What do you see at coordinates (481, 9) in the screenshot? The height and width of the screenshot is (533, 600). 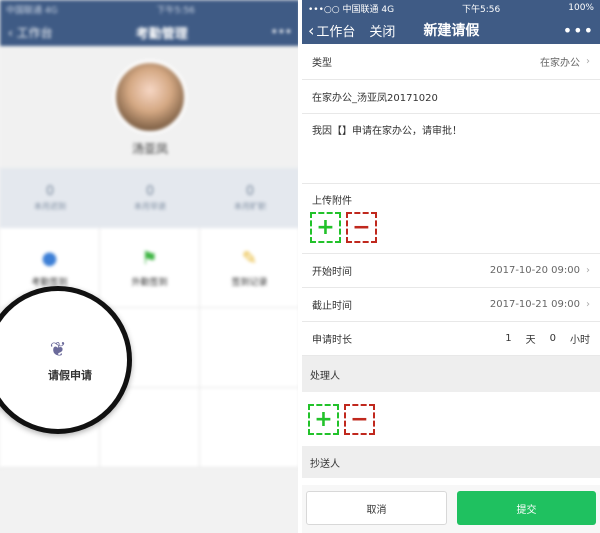 I see `right-time: 下午5:56` at bounding box center [481, 9].